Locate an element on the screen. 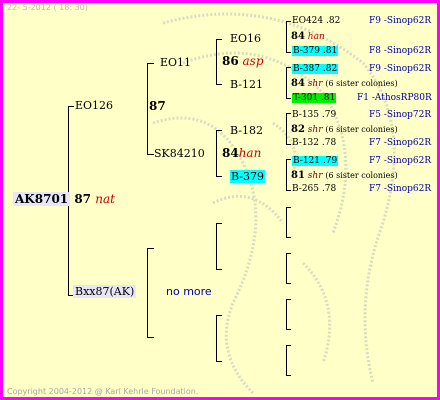 The height and width of the screenshot is (400, 440). gen4-row: B-379 .81 is located at coordinates (315, 51).